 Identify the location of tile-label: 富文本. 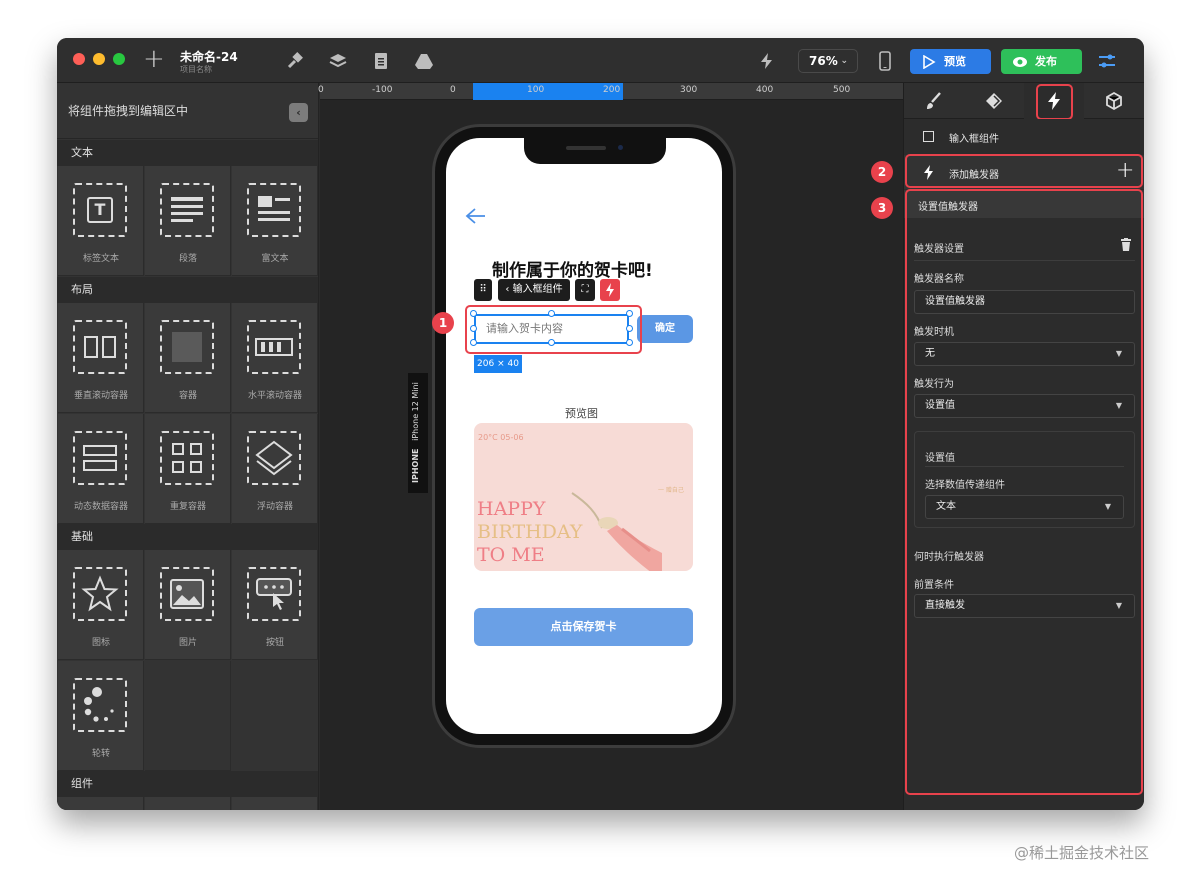
(275, 259).